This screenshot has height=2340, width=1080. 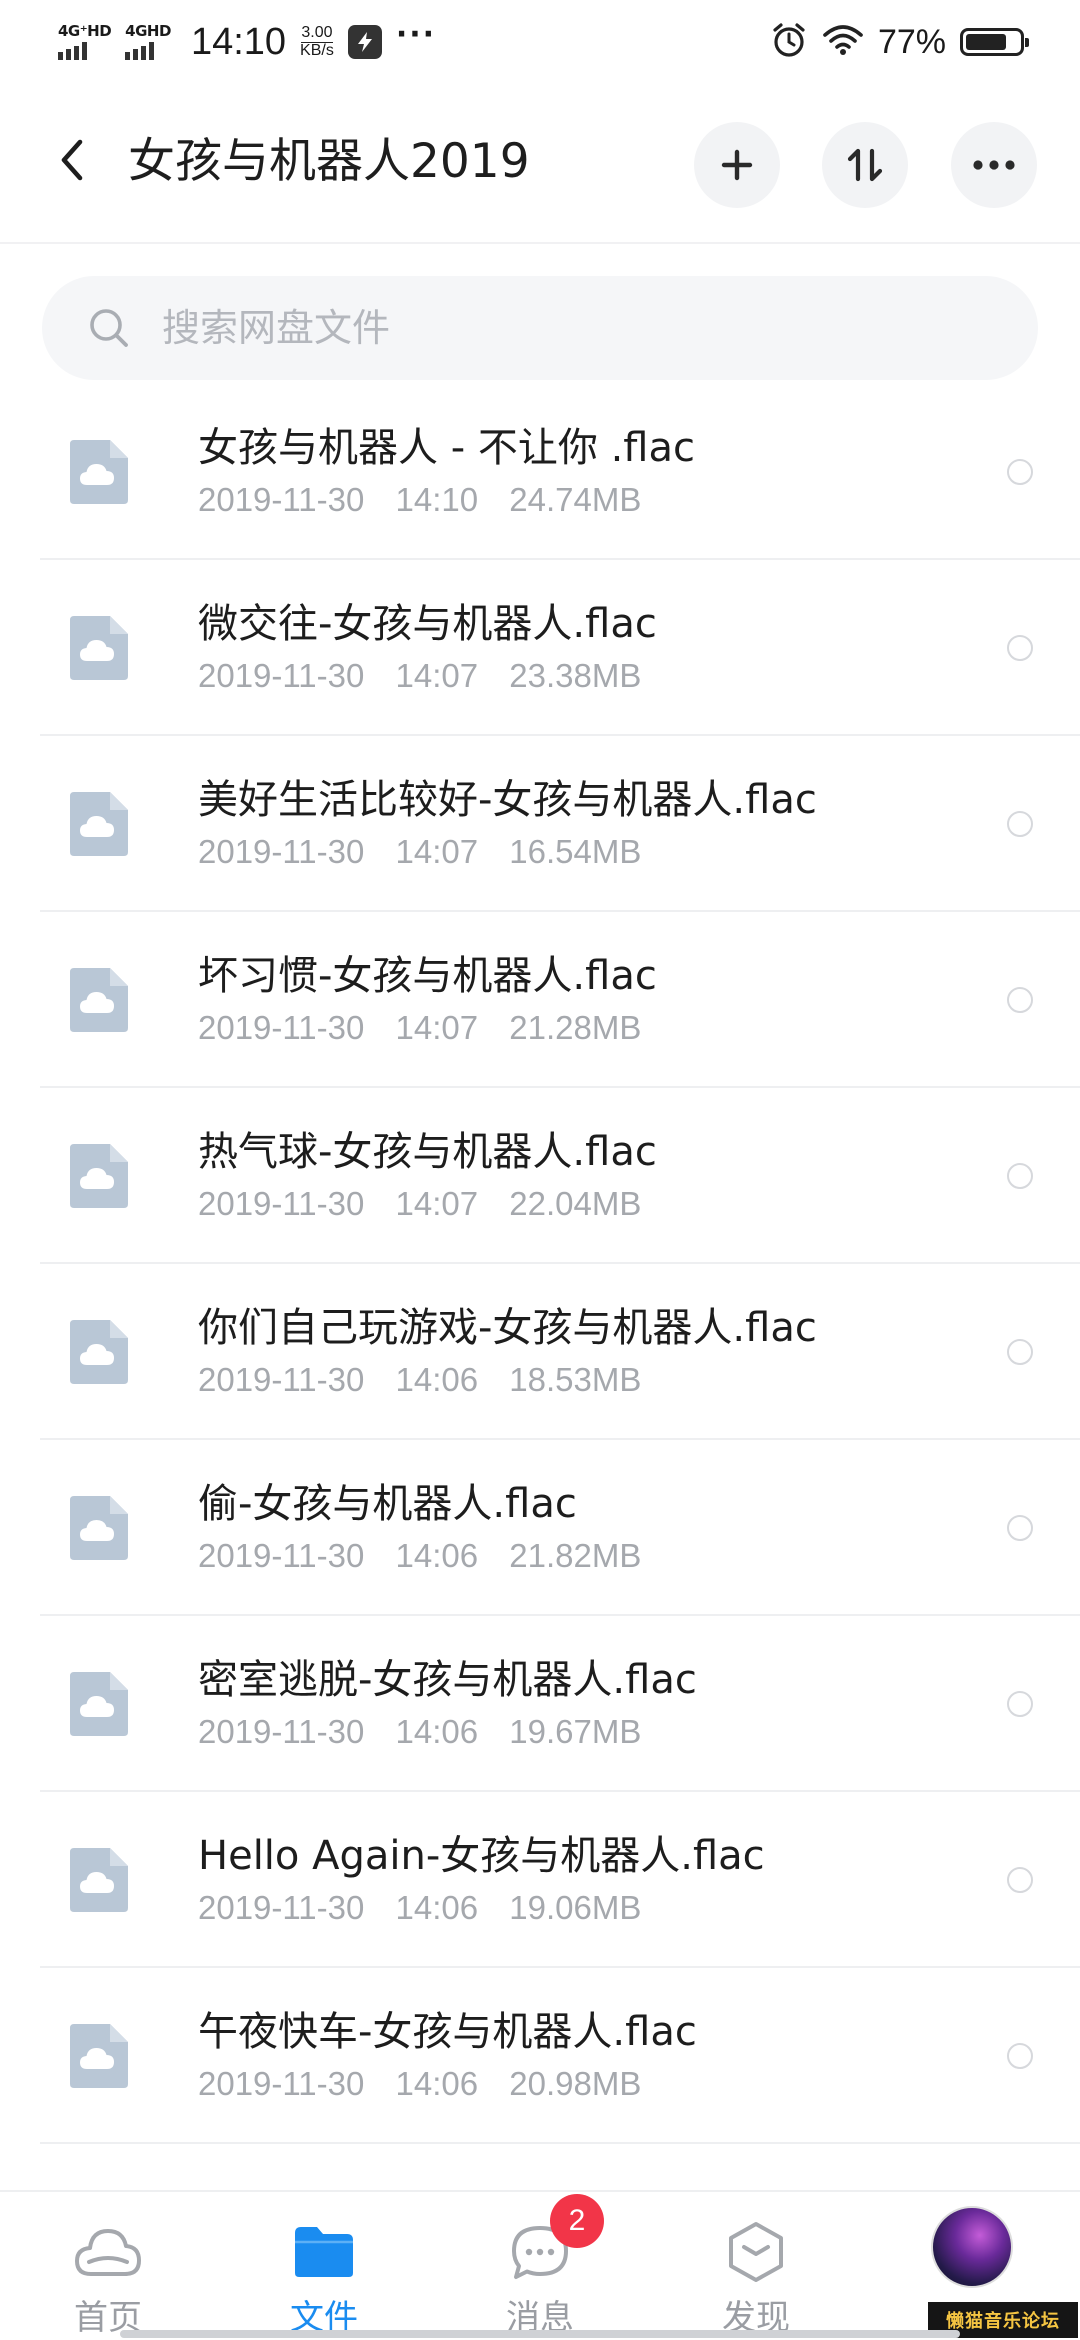 I want to click on page-title: 女孩与机器人2019, so click(x=329, y=161).